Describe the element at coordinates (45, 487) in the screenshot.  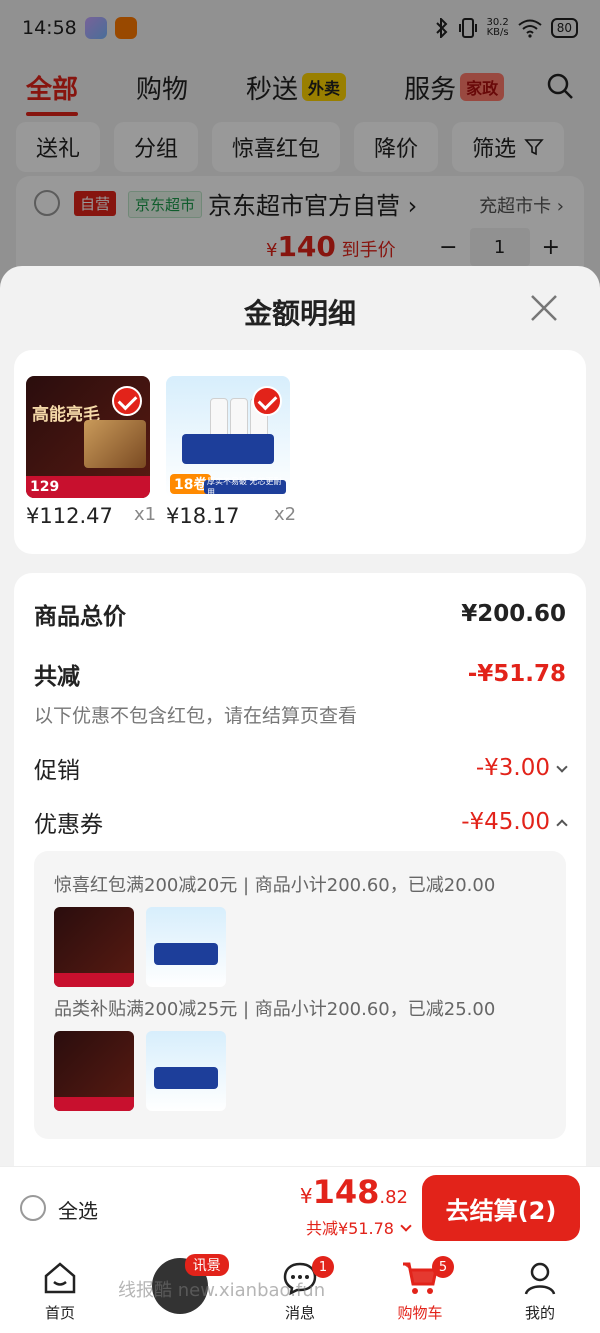
I see `thumb-price: 129` at that location.